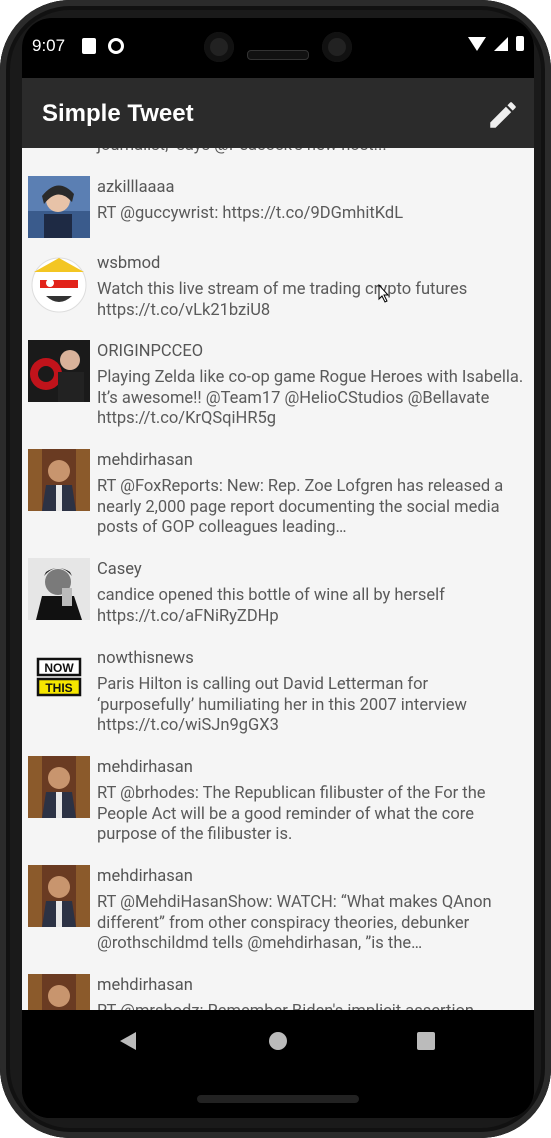 This screenshot has width=551, height=1138. Describe the element at coordinates (89, 46) in the screenshot. I see `sd-card-icon` at that location.